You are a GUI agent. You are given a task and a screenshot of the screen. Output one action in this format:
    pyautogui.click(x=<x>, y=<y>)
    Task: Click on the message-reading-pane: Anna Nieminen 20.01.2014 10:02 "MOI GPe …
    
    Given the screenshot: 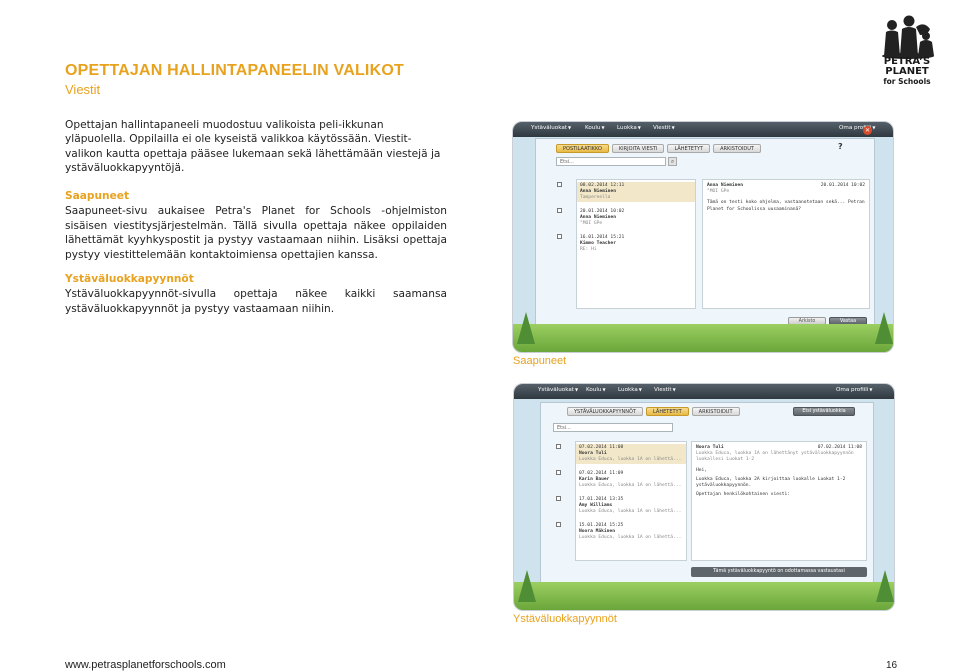 What is the action you would take?
    pyautogui.click(x=786, y=244)
    